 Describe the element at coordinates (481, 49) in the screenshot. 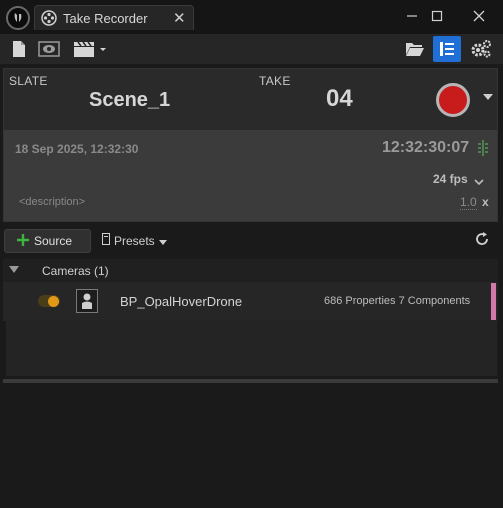

I see `settings-icon` at that location.